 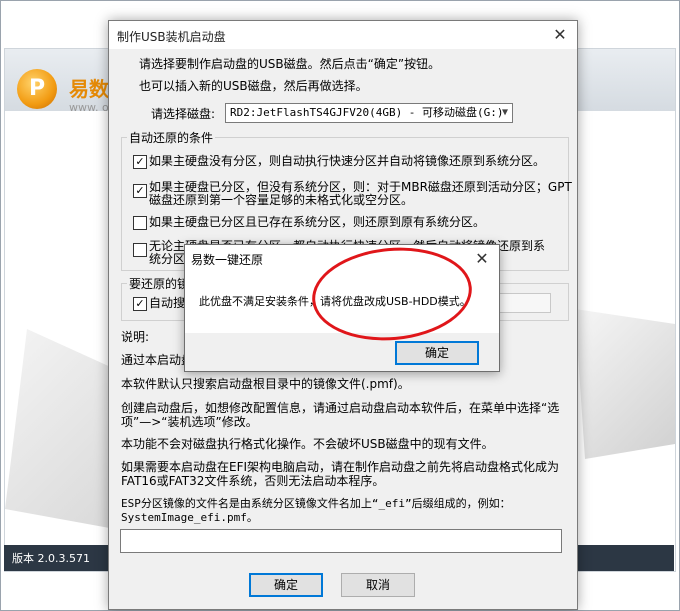 What do you see at coordinates (171, 137) in the screenshot?
I see `auto-restore-group-label: 自动还原的条件` at bounding box center [171, 137].